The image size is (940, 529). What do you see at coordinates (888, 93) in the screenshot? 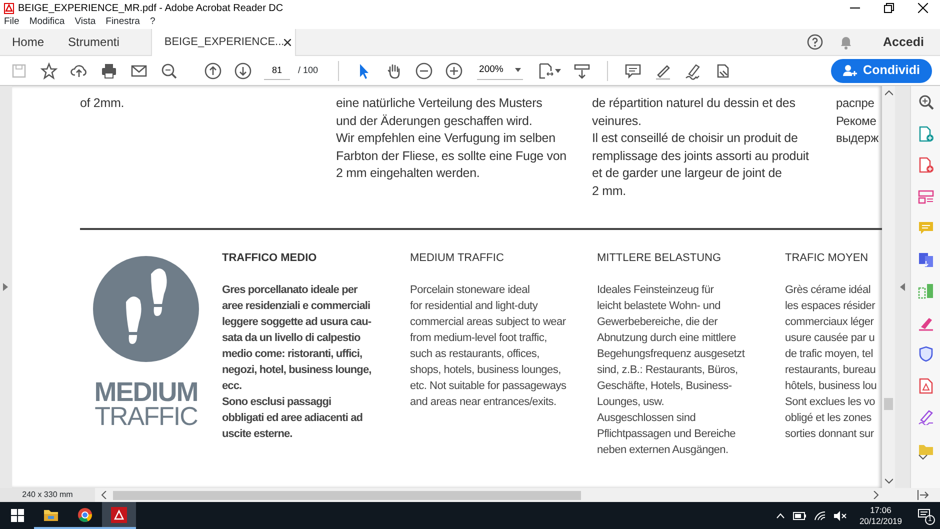
I see `scroll-up-icon` at bounding box center [888, 93].